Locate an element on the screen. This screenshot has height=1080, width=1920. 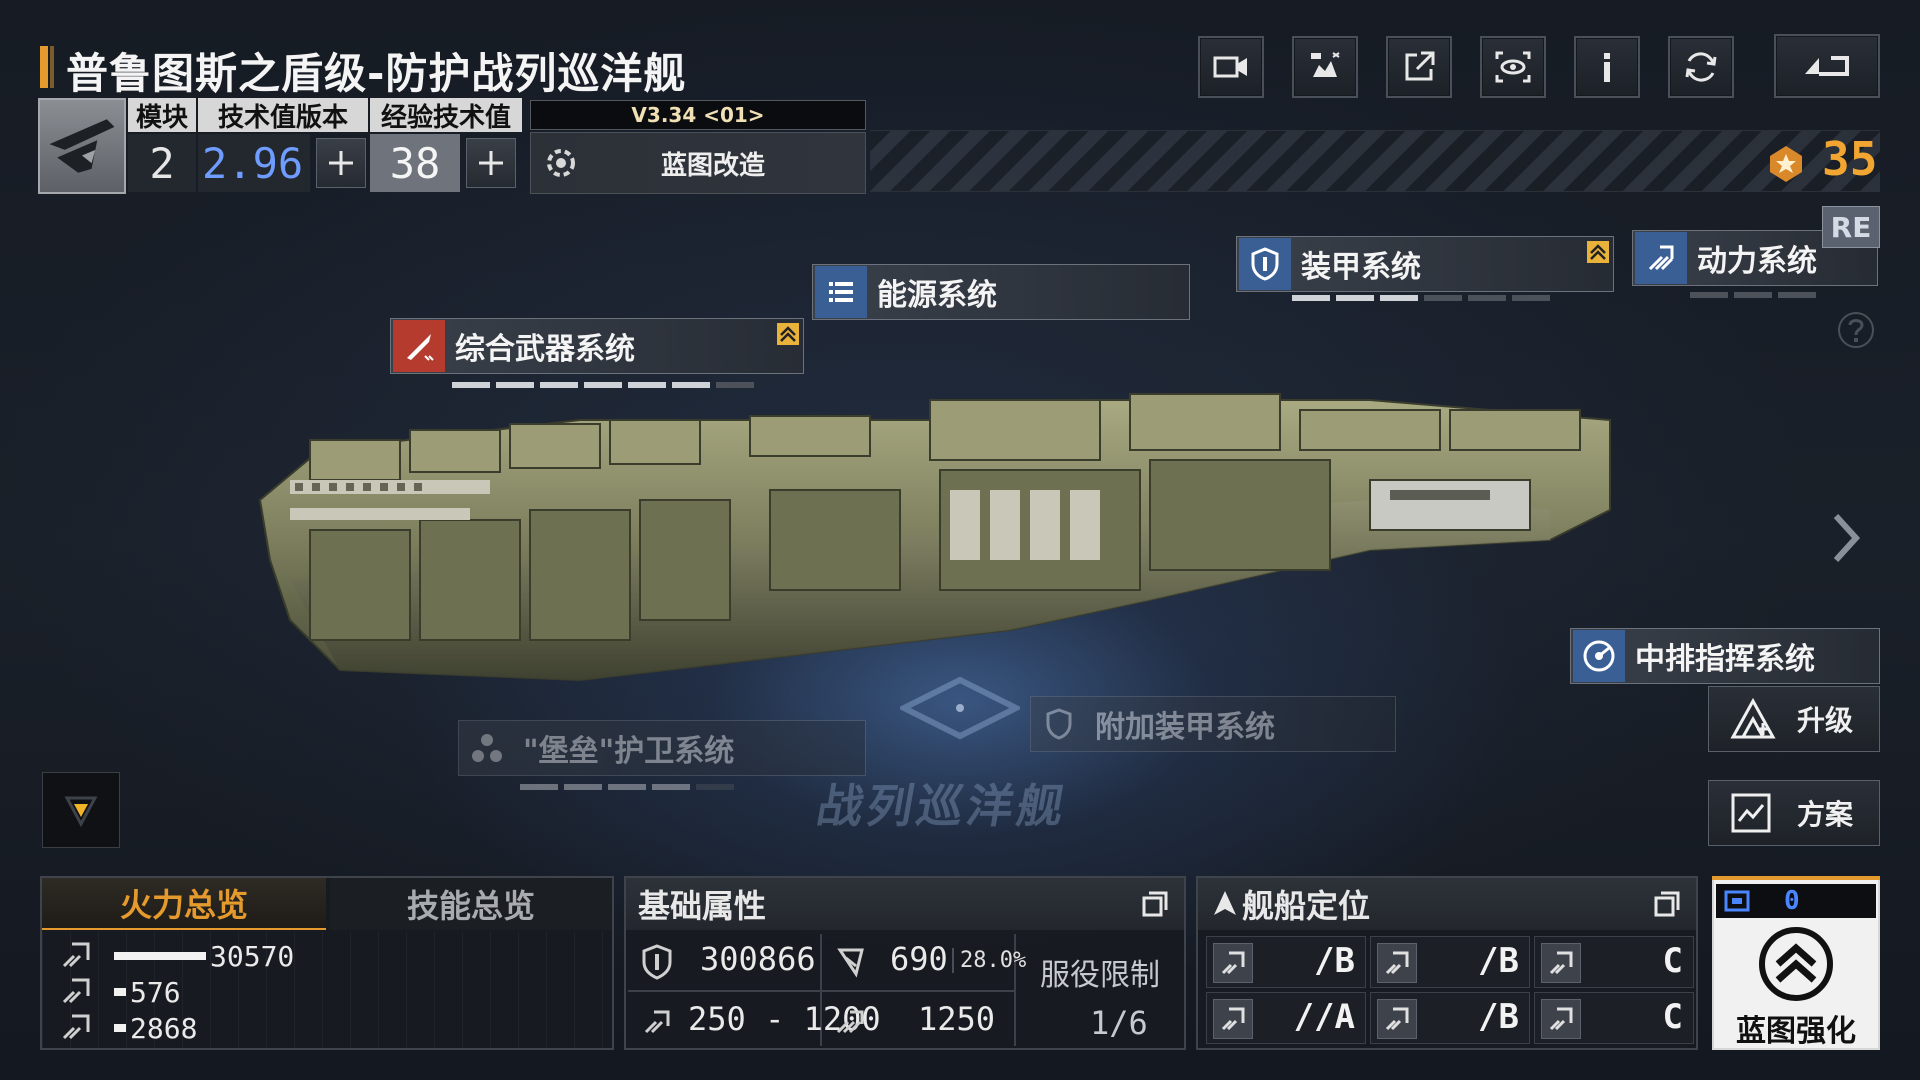
re-badge: RE is located at coordinates (1851, 227).